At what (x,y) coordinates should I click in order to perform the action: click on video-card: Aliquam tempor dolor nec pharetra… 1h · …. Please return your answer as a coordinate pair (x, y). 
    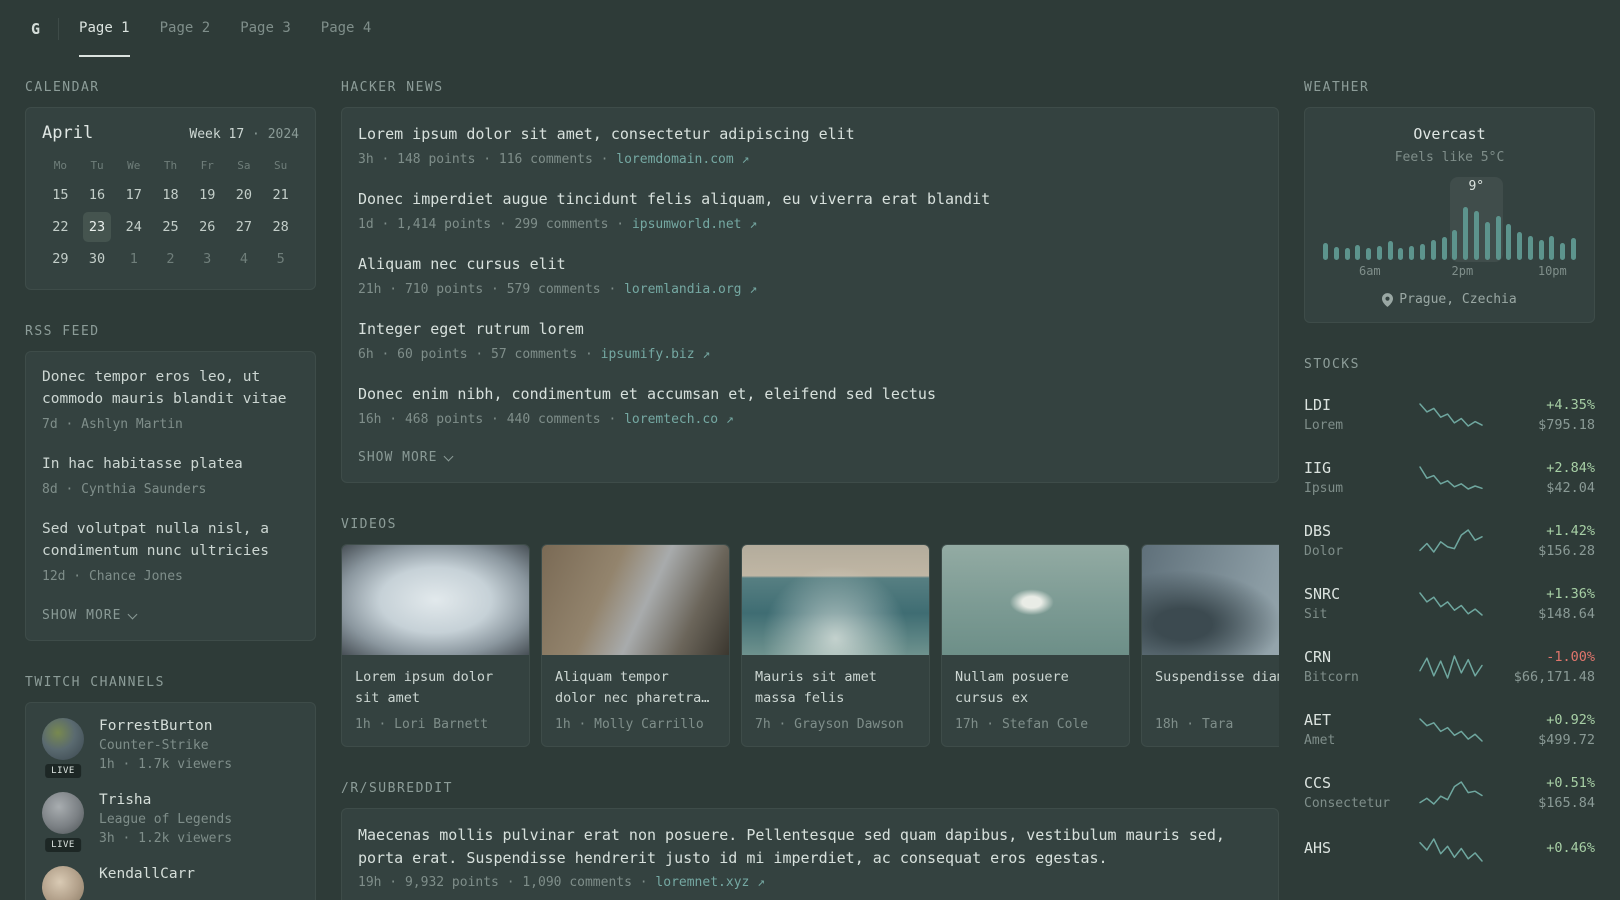
    Looking at the image, I should click on (635, 645).